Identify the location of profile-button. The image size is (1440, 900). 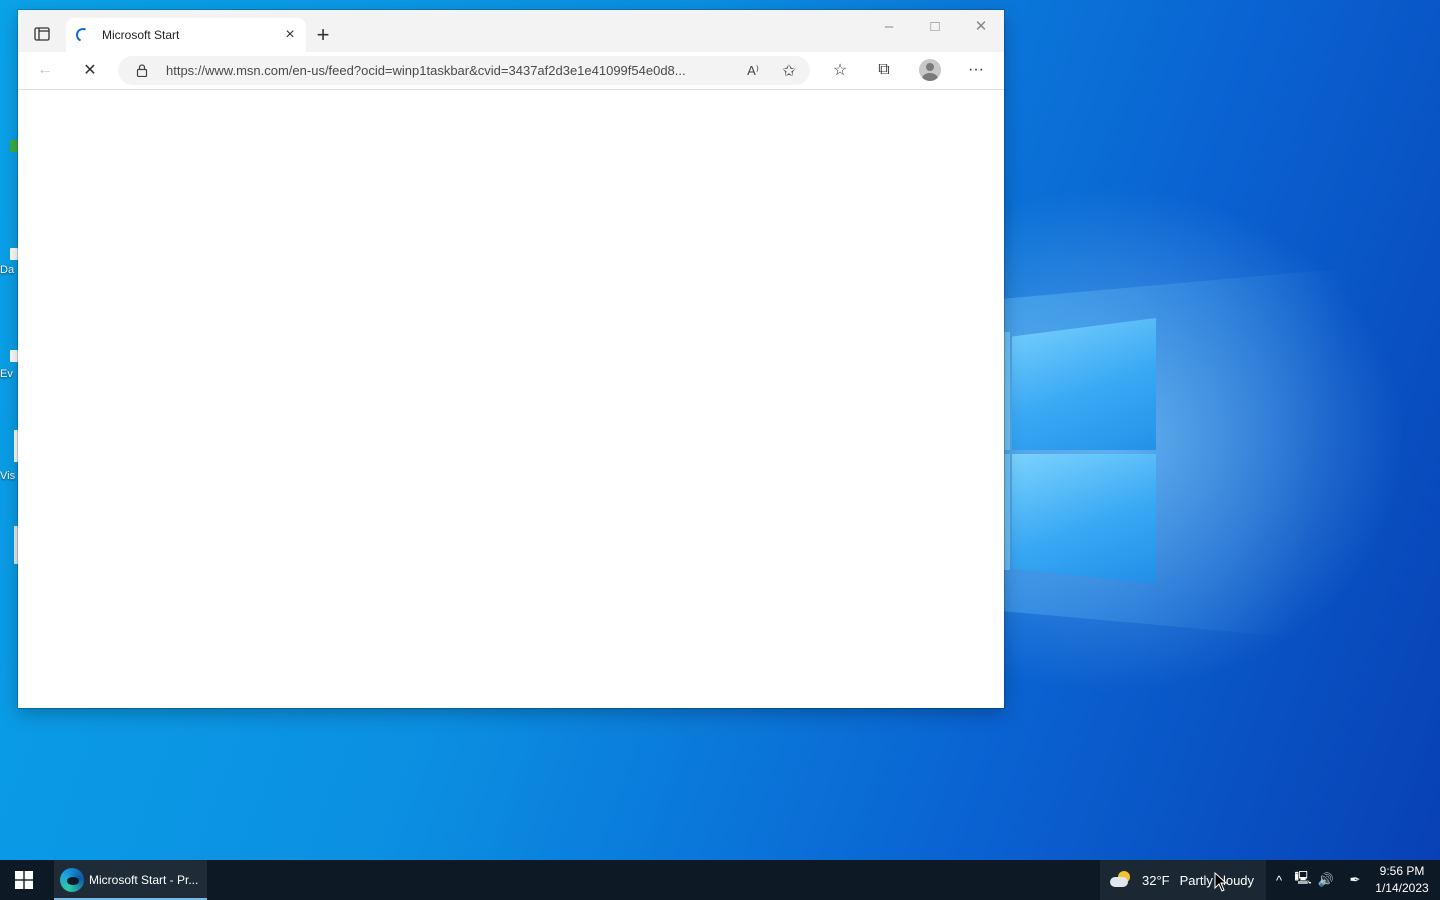
(930, 70).